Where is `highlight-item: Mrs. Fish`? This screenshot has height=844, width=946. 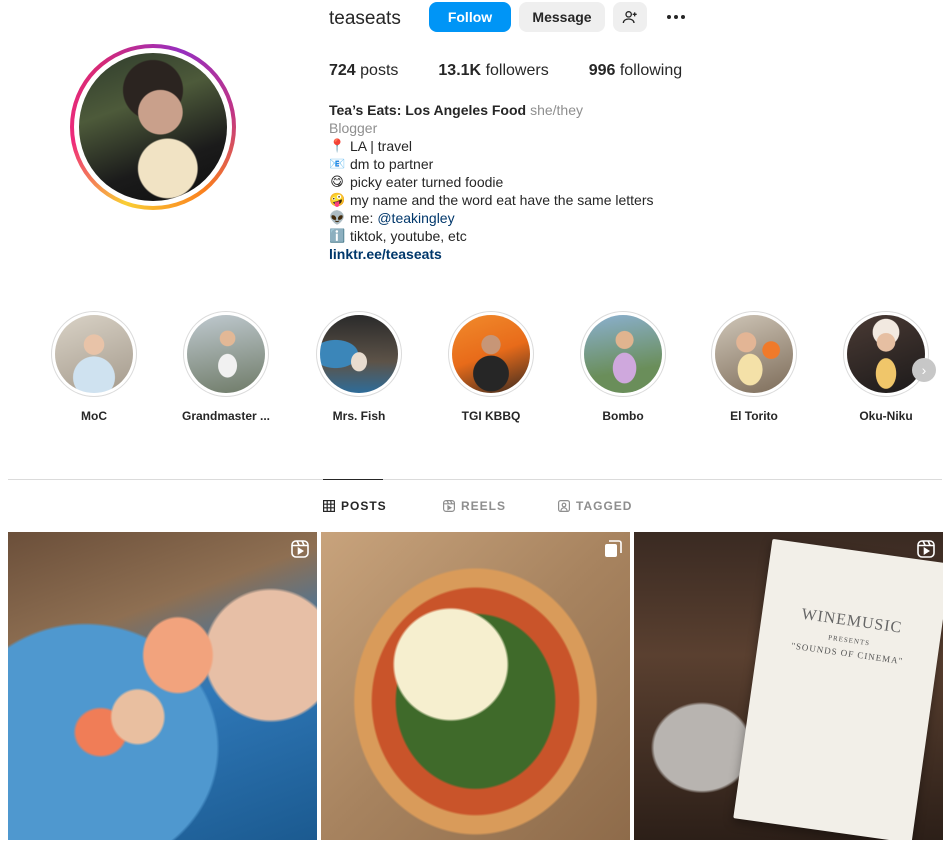
highlight-item: Mrs. Fish is located at coordinates (359, 367).